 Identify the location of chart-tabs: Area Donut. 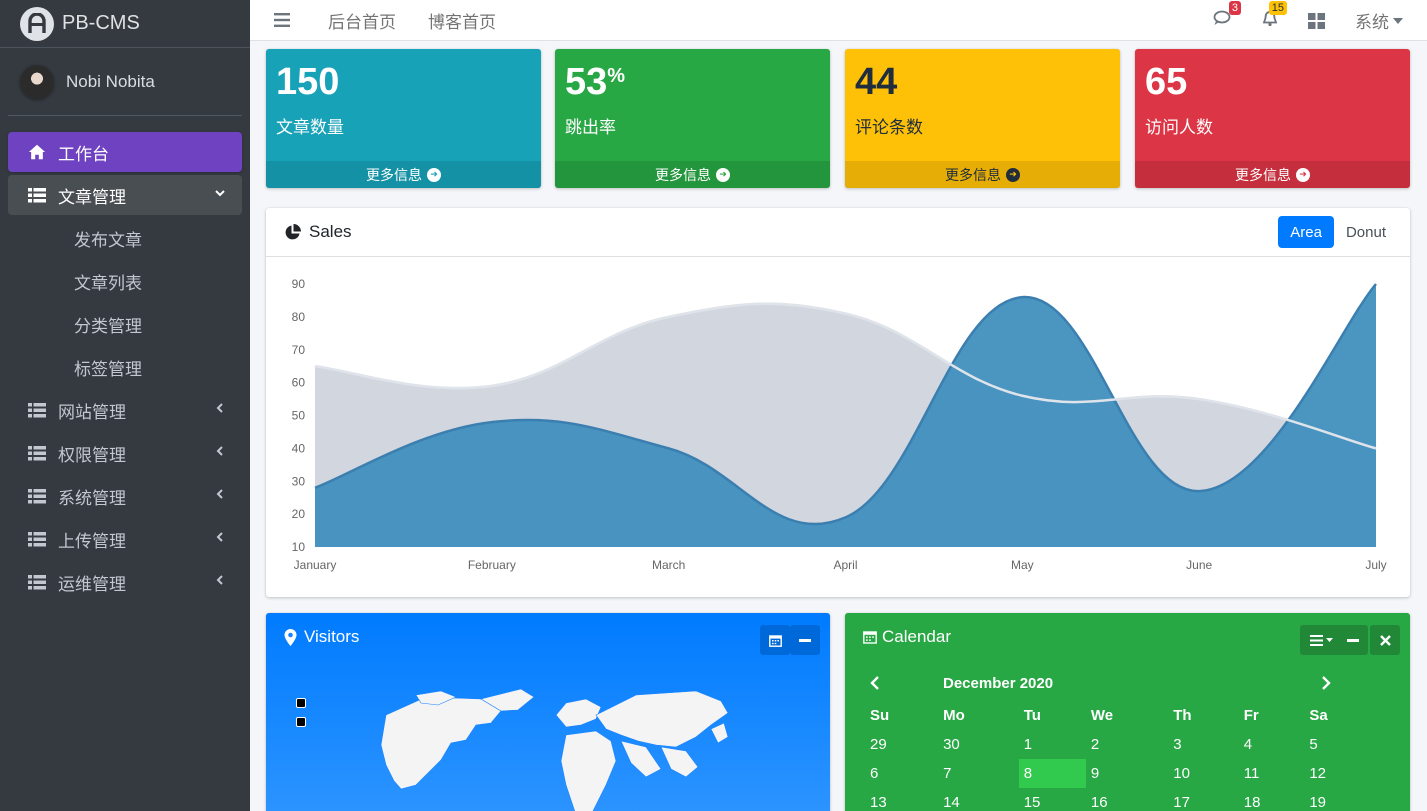
(1338, 232).